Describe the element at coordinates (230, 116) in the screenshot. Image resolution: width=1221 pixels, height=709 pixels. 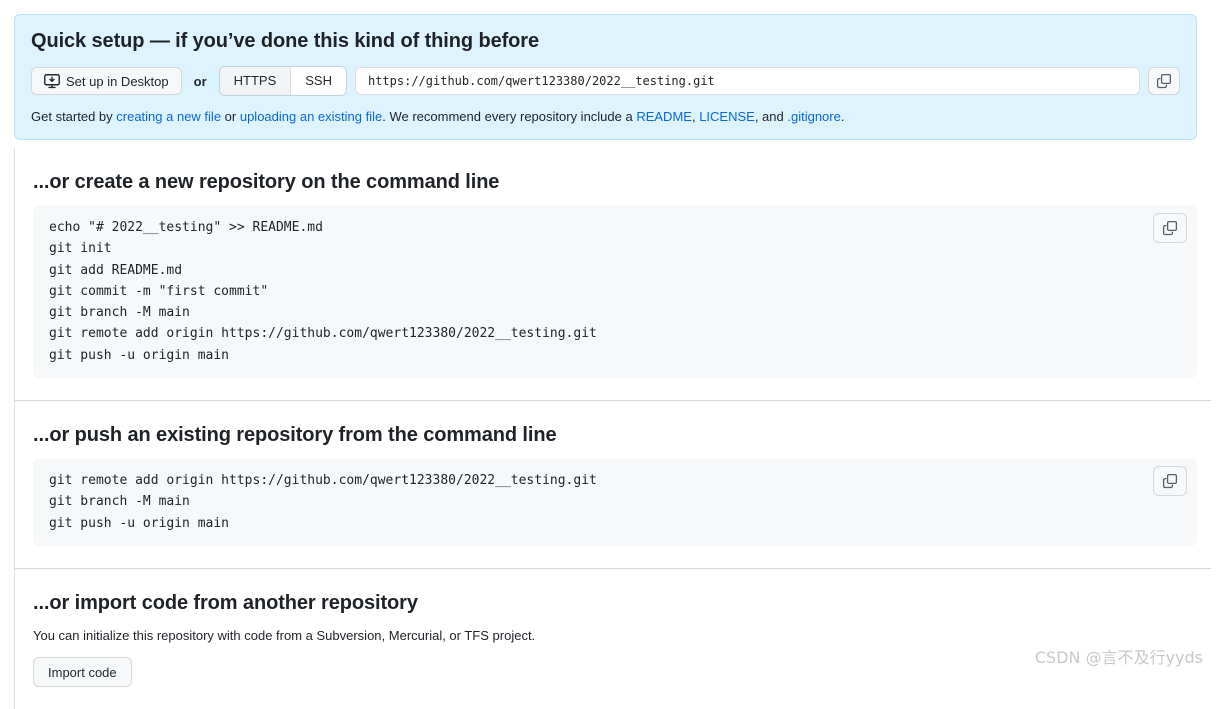
I see `get-started-mid-1: or` at that location.